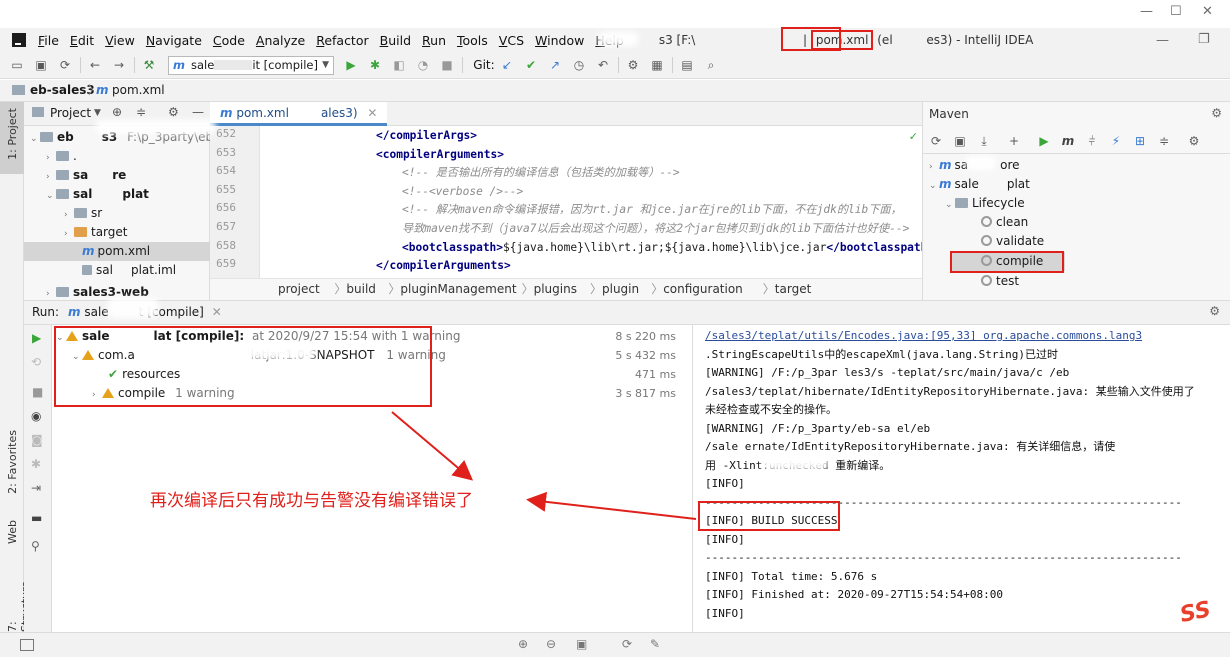 Image resolution: width=1230 pixels, height=657 pixels. I want to click on annotation-arrows, so click(544, 465).